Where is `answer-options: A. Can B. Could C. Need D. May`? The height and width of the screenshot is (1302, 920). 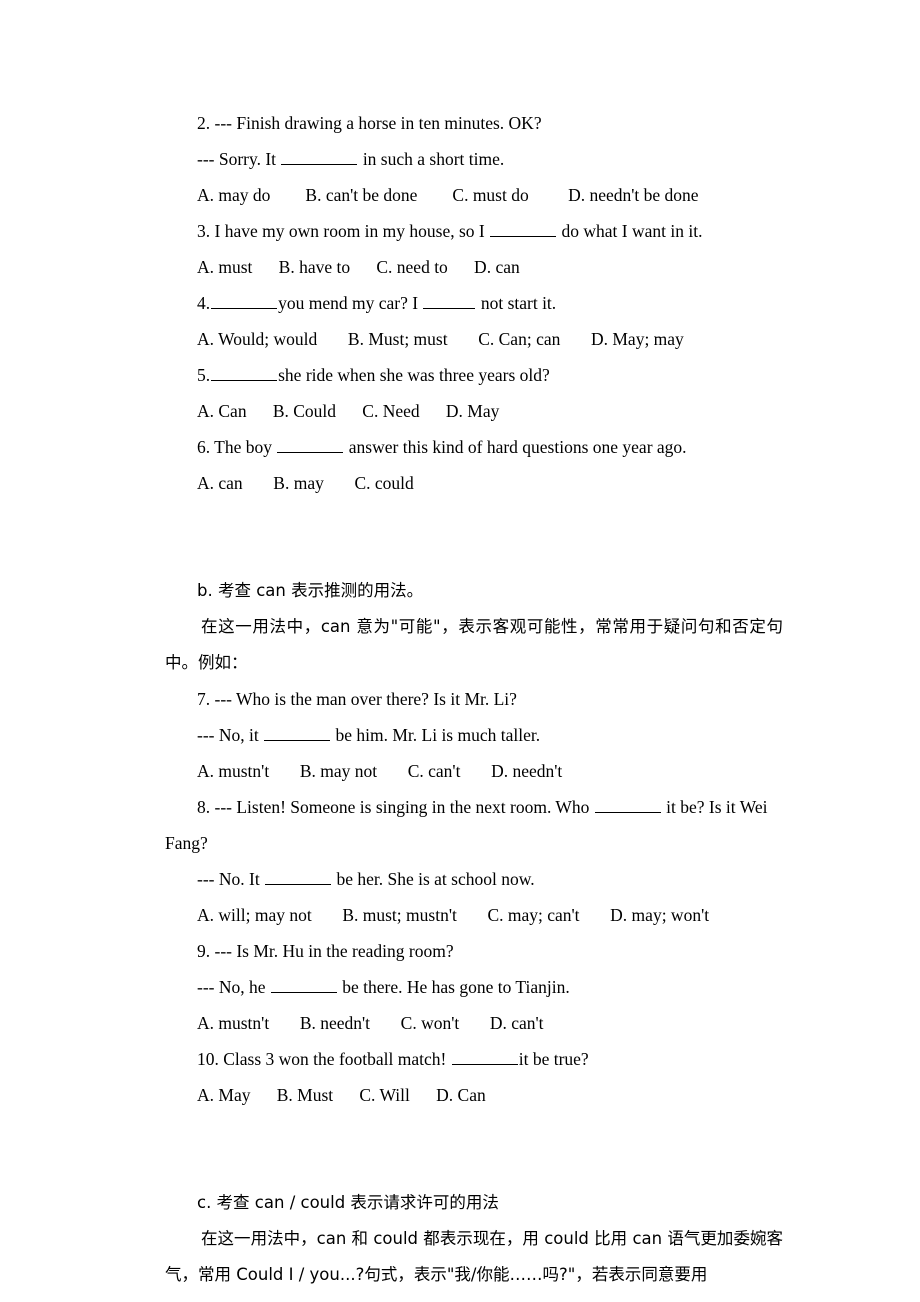 answer-options: A. Can B. Could C. Need D. May is located at coordinates (474, 411).